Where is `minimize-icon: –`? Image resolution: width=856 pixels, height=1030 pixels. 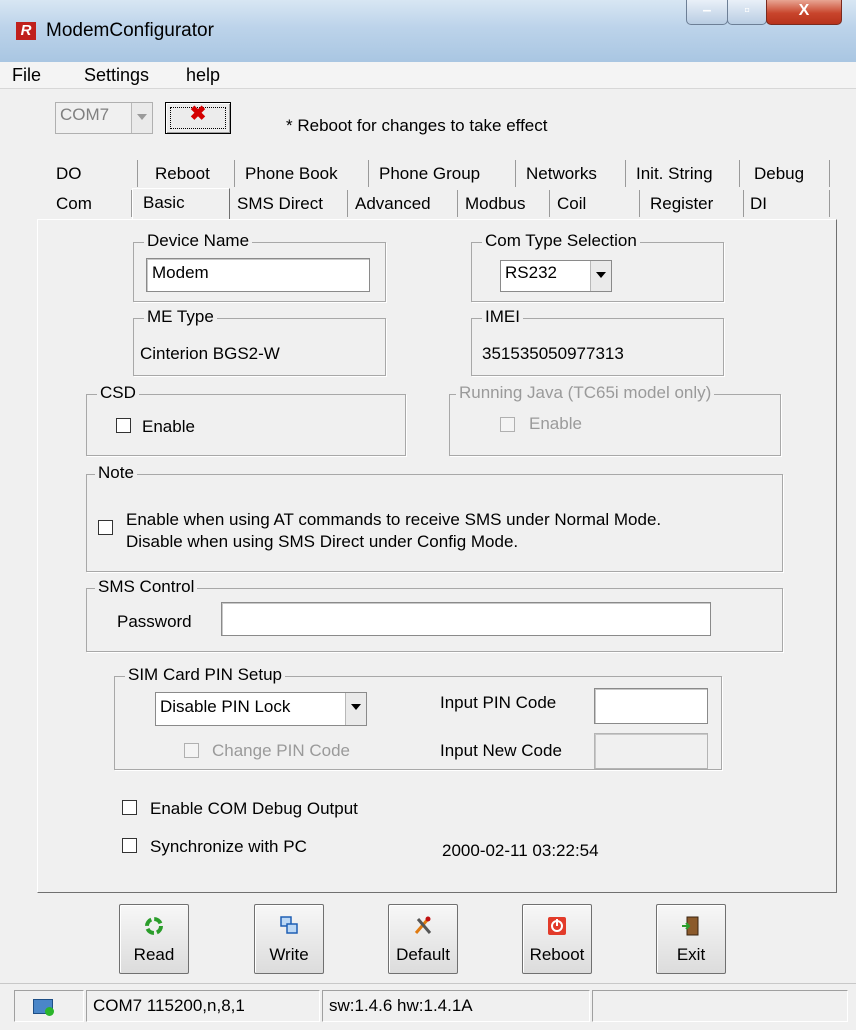 minimize-icon: – is located at coordinates (707, 10).